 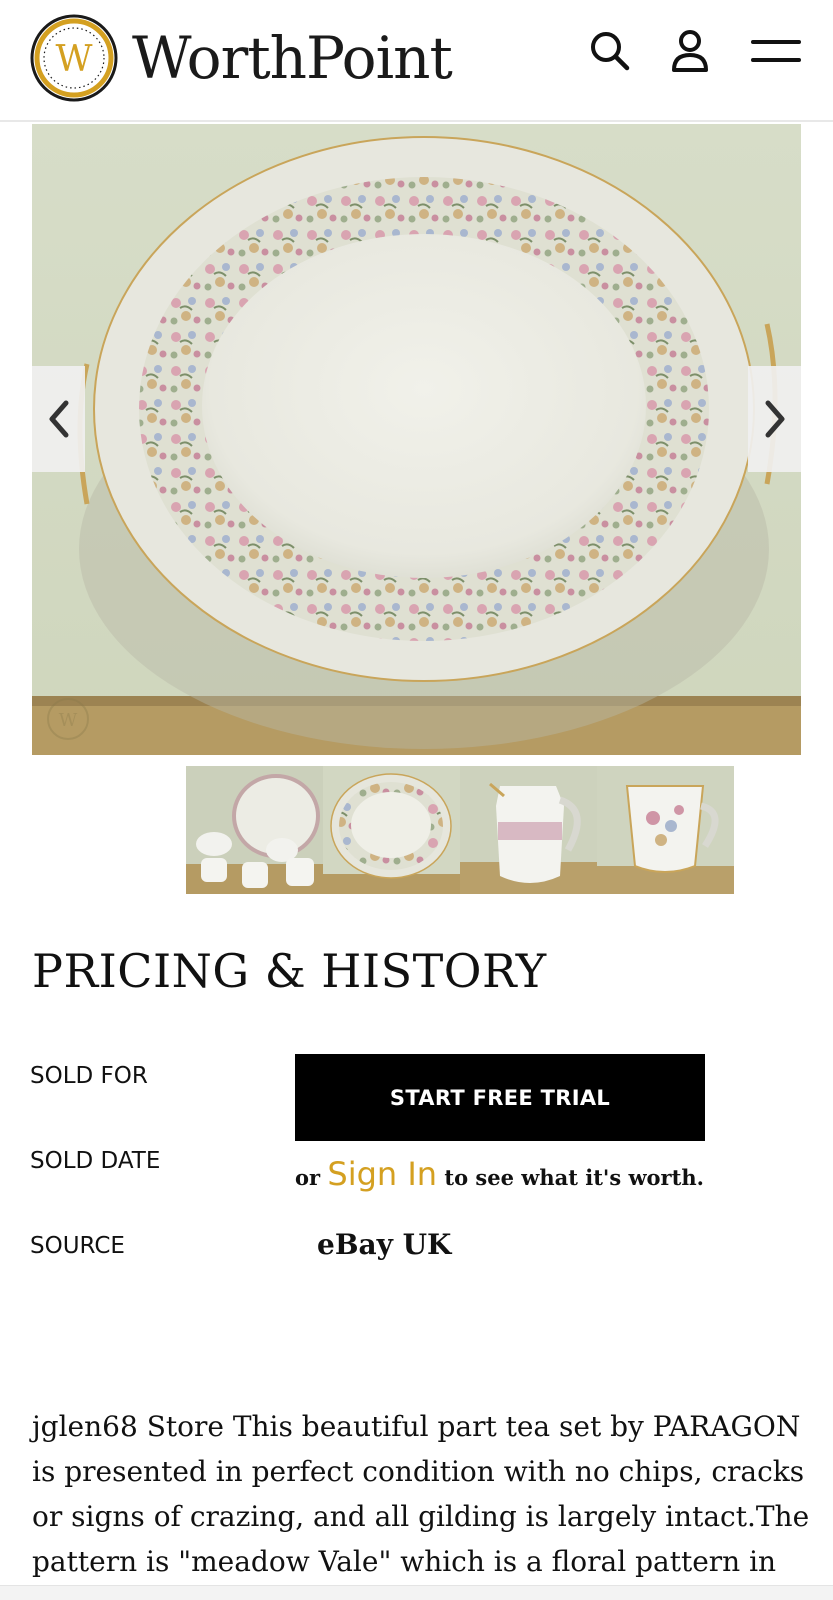 I want to click on chevron-right-icon, so click(x=774, y=419).